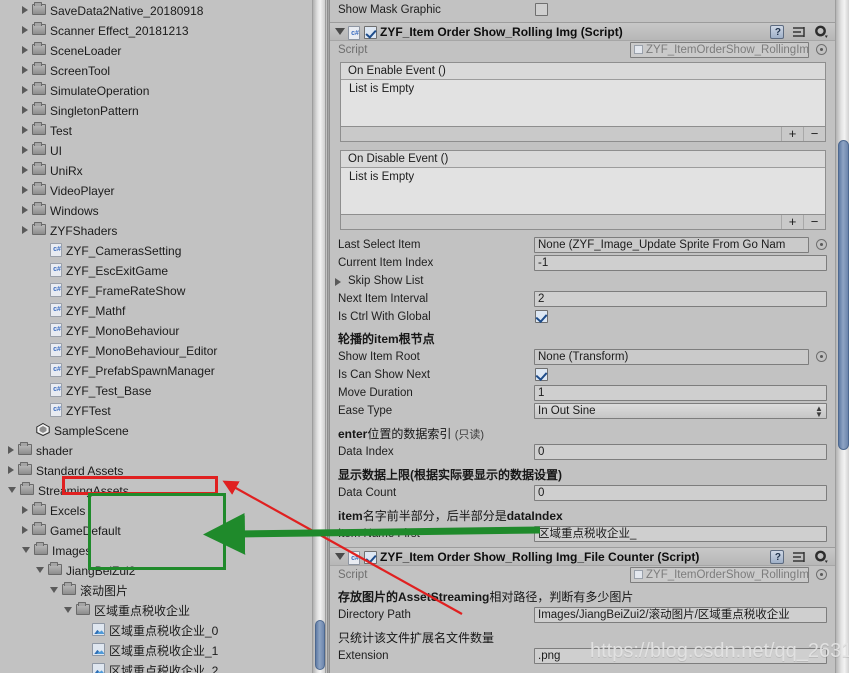  Describe the element at coordinates (814, 134) in the screenshot. I see `on-enable-remove-button: −` at that location.